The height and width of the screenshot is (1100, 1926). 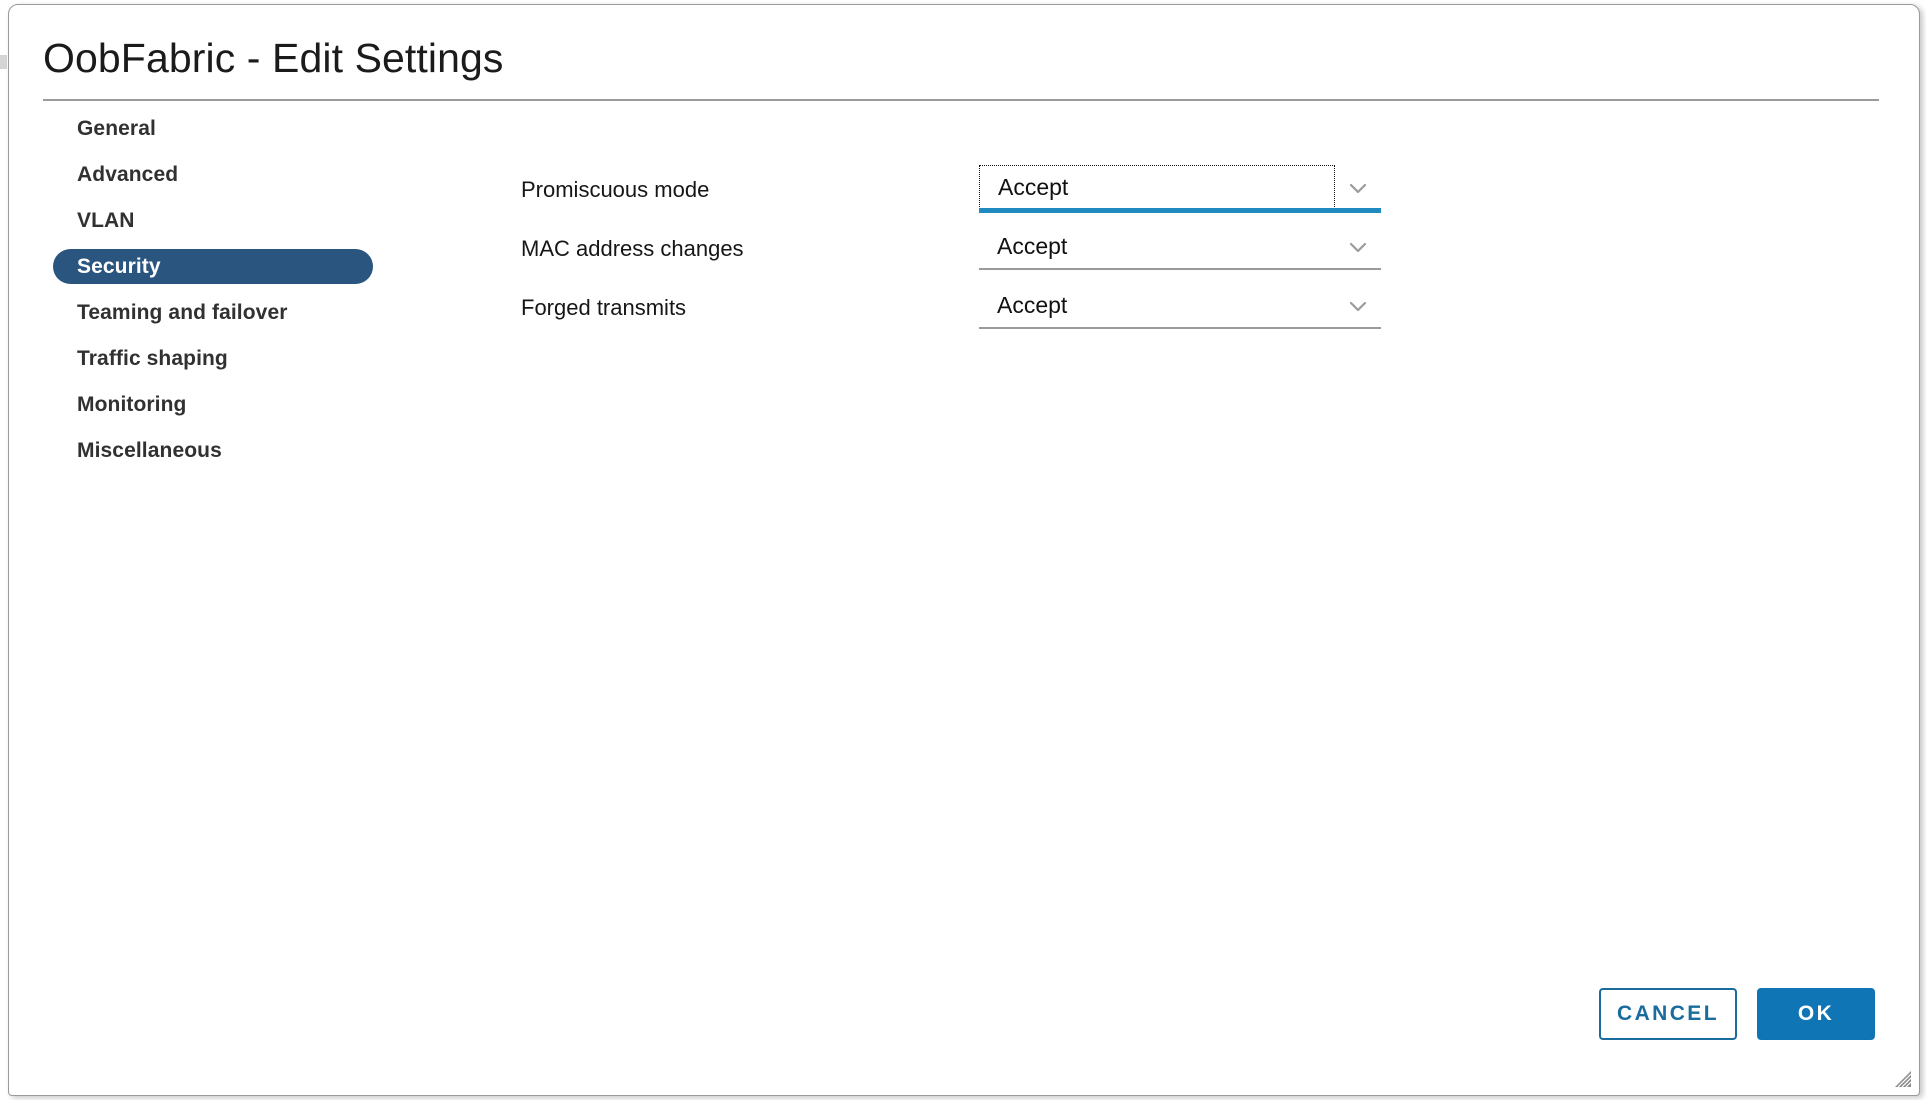 I want to click on forged-transmits-label: Forged transmits, so click(x=604, y=307).